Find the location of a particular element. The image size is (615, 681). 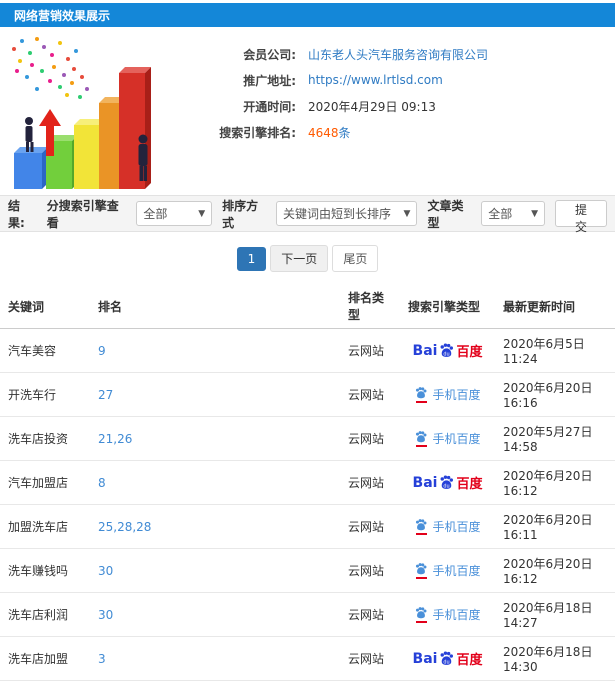

keyword-text: 洗车赚钱吗 is located at coordinates (38, 571).